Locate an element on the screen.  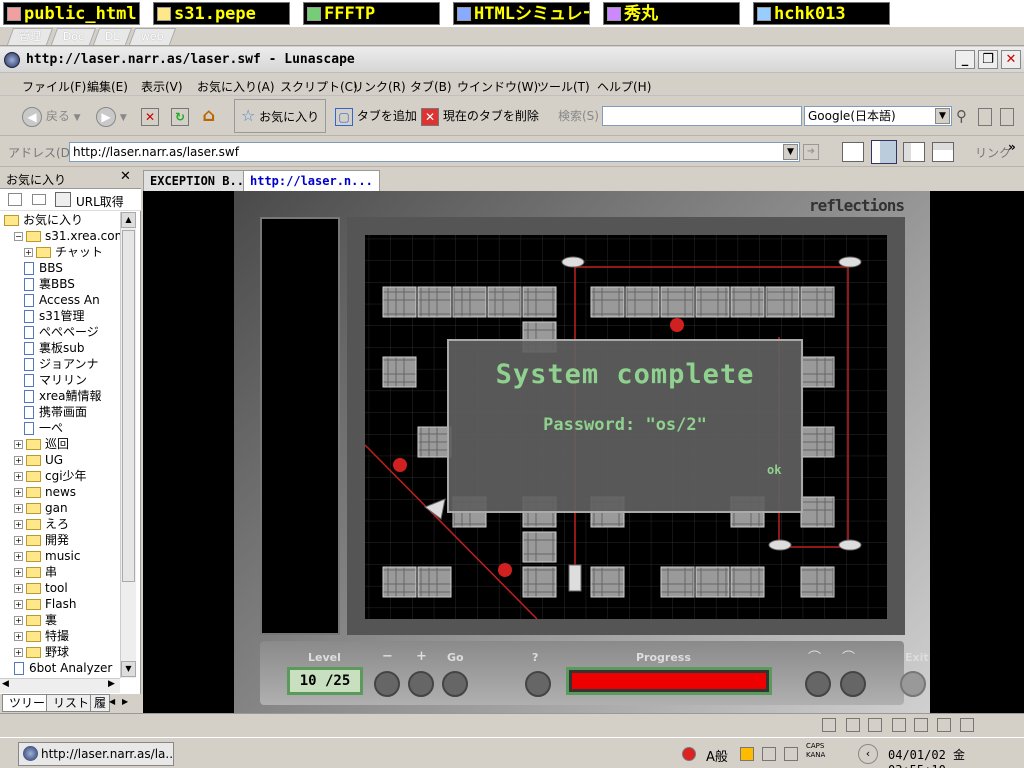
menu-script: スクリプト(C) is located at coordinates (319, 86).